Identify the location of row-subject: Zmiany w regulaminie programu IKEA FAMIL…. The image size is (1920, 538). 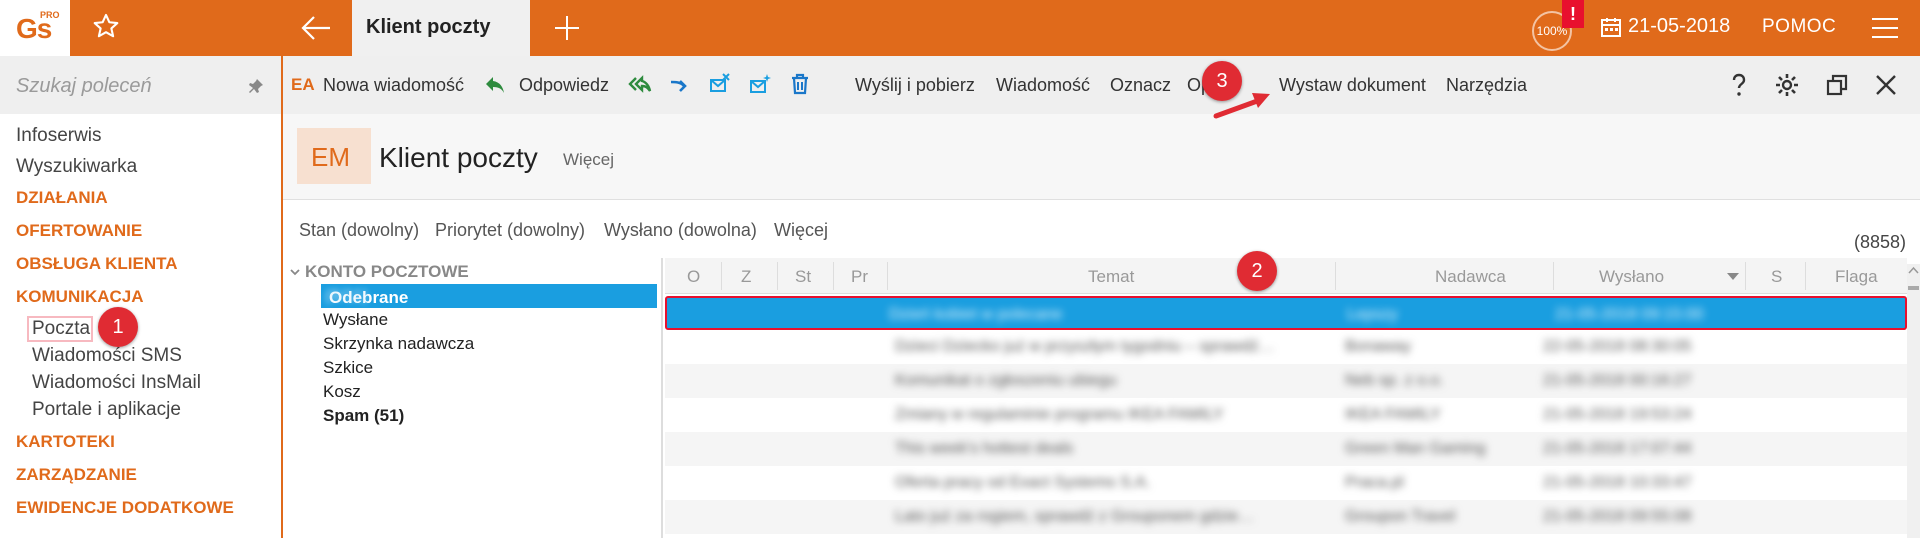
(1059, 414).